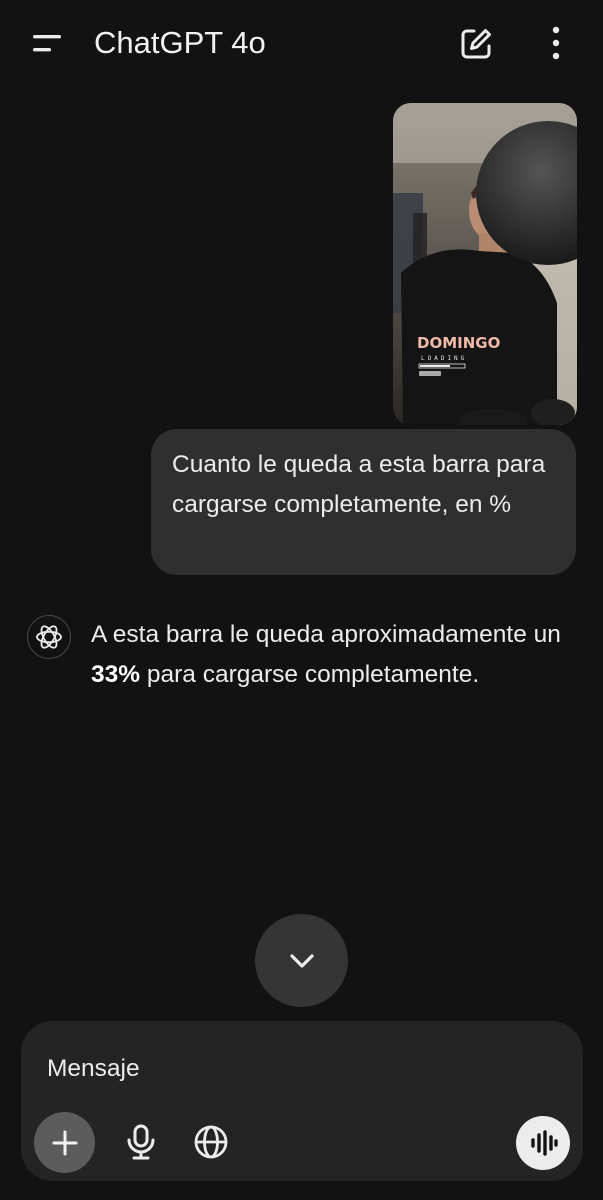  I want to click on scroll-to-bottom-button, so click(301, 960).